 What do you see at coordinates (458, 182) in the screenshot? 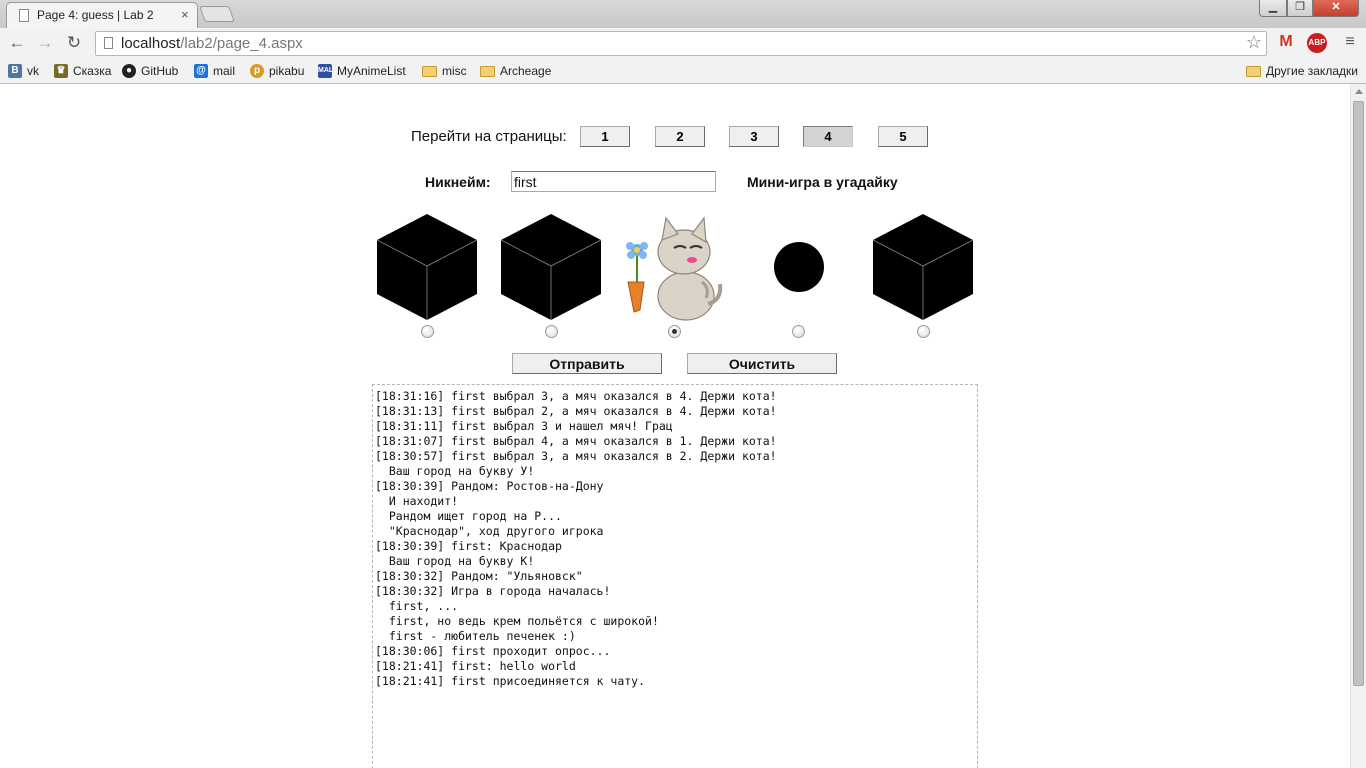
I see `nickname-label: Никнейм:` at bounding box center [458, 182].